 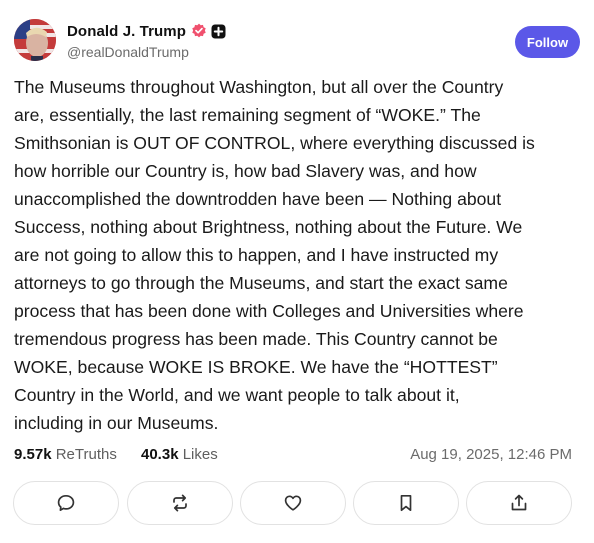 I want to click on likes-stat: 40.3k Likes, so click(x=179, y=454).